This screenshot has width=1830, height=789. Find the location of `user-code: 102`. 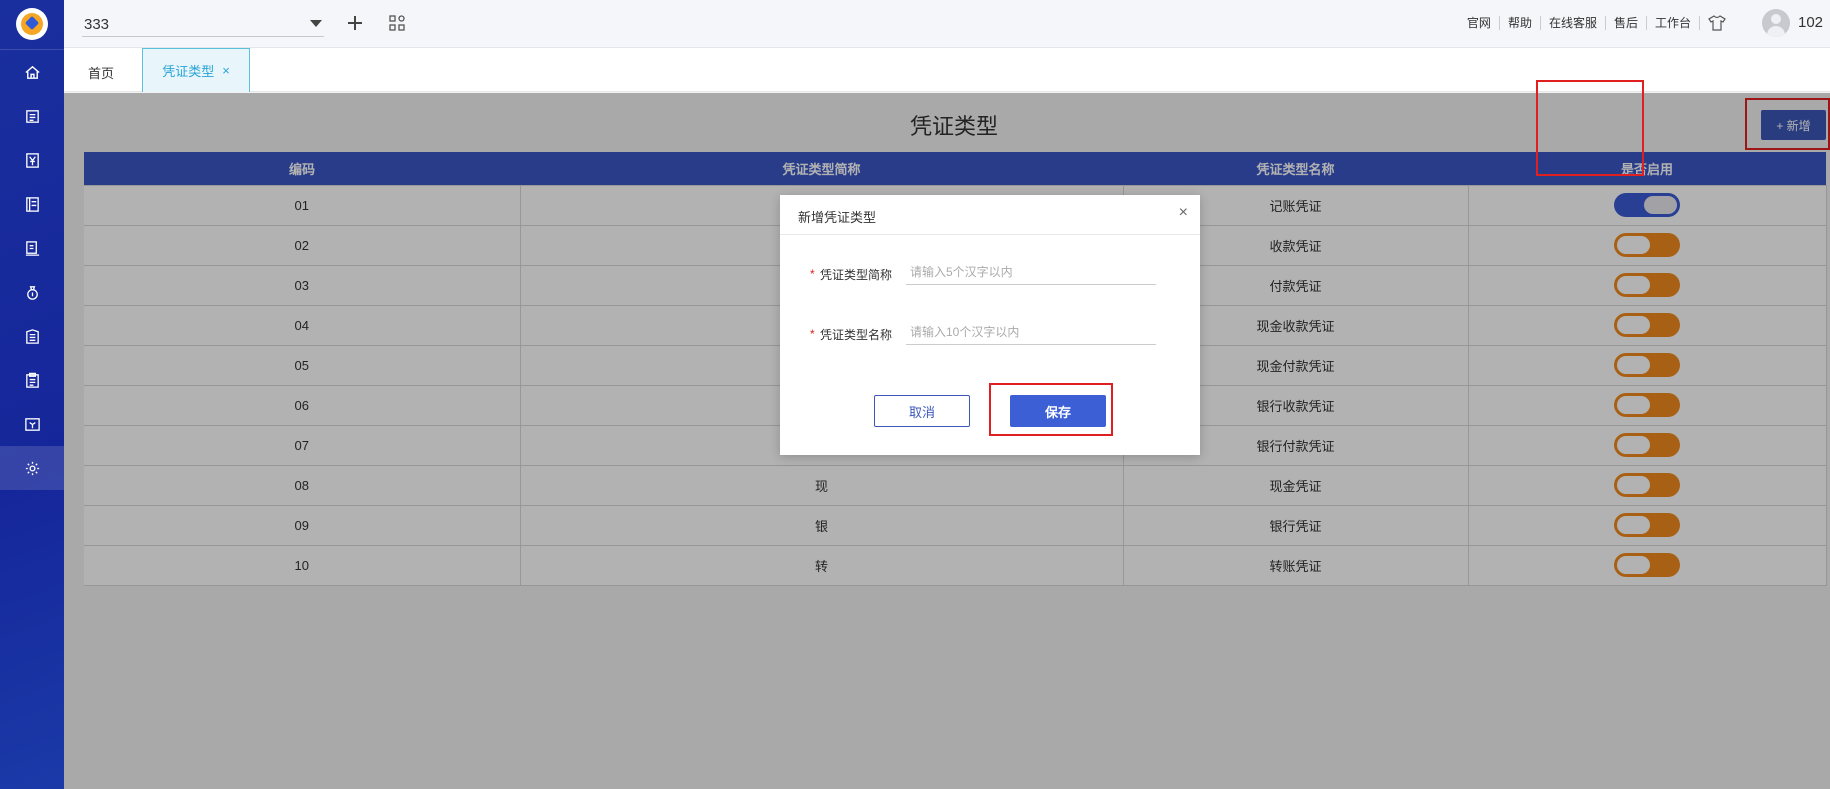

user-code: 102 is located at coordinates (1814, 22).